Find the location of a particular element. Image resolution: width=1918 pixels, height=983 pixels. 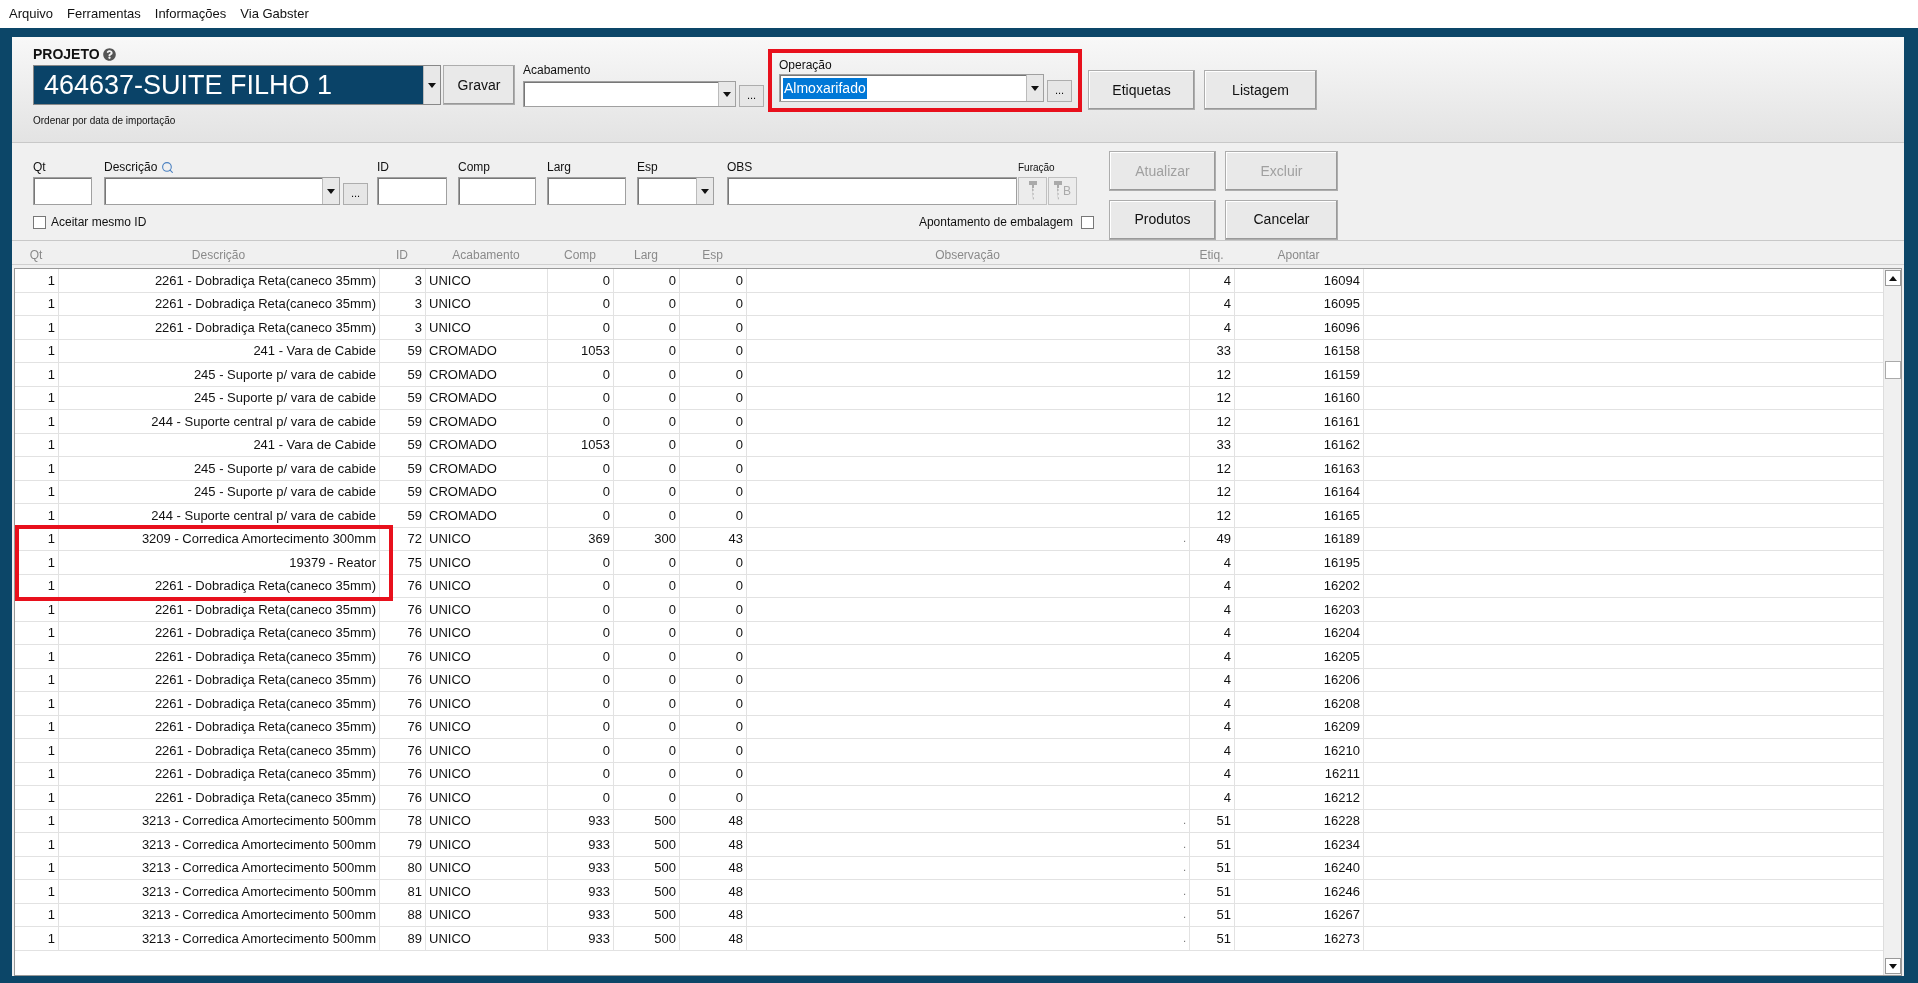

table-cell-text: 241 - Vara de Cabide is located at coordinates (314, 351).